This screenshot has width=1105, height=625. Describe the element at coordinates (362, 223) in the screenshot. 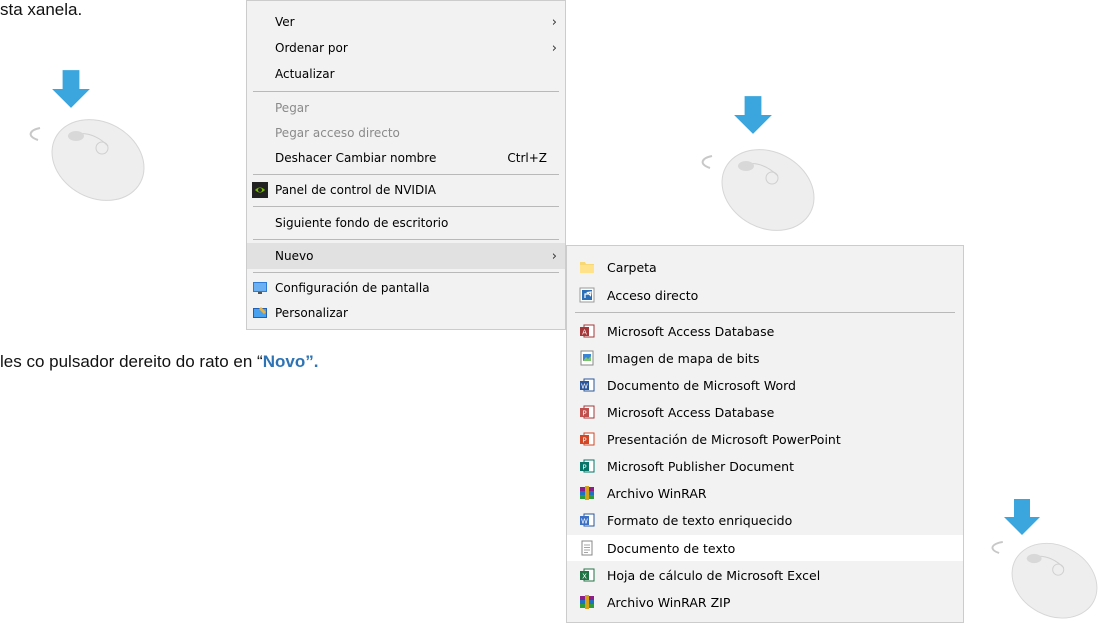

I see `menu-item-label: Siguiente fondo de escritorio` at that location.